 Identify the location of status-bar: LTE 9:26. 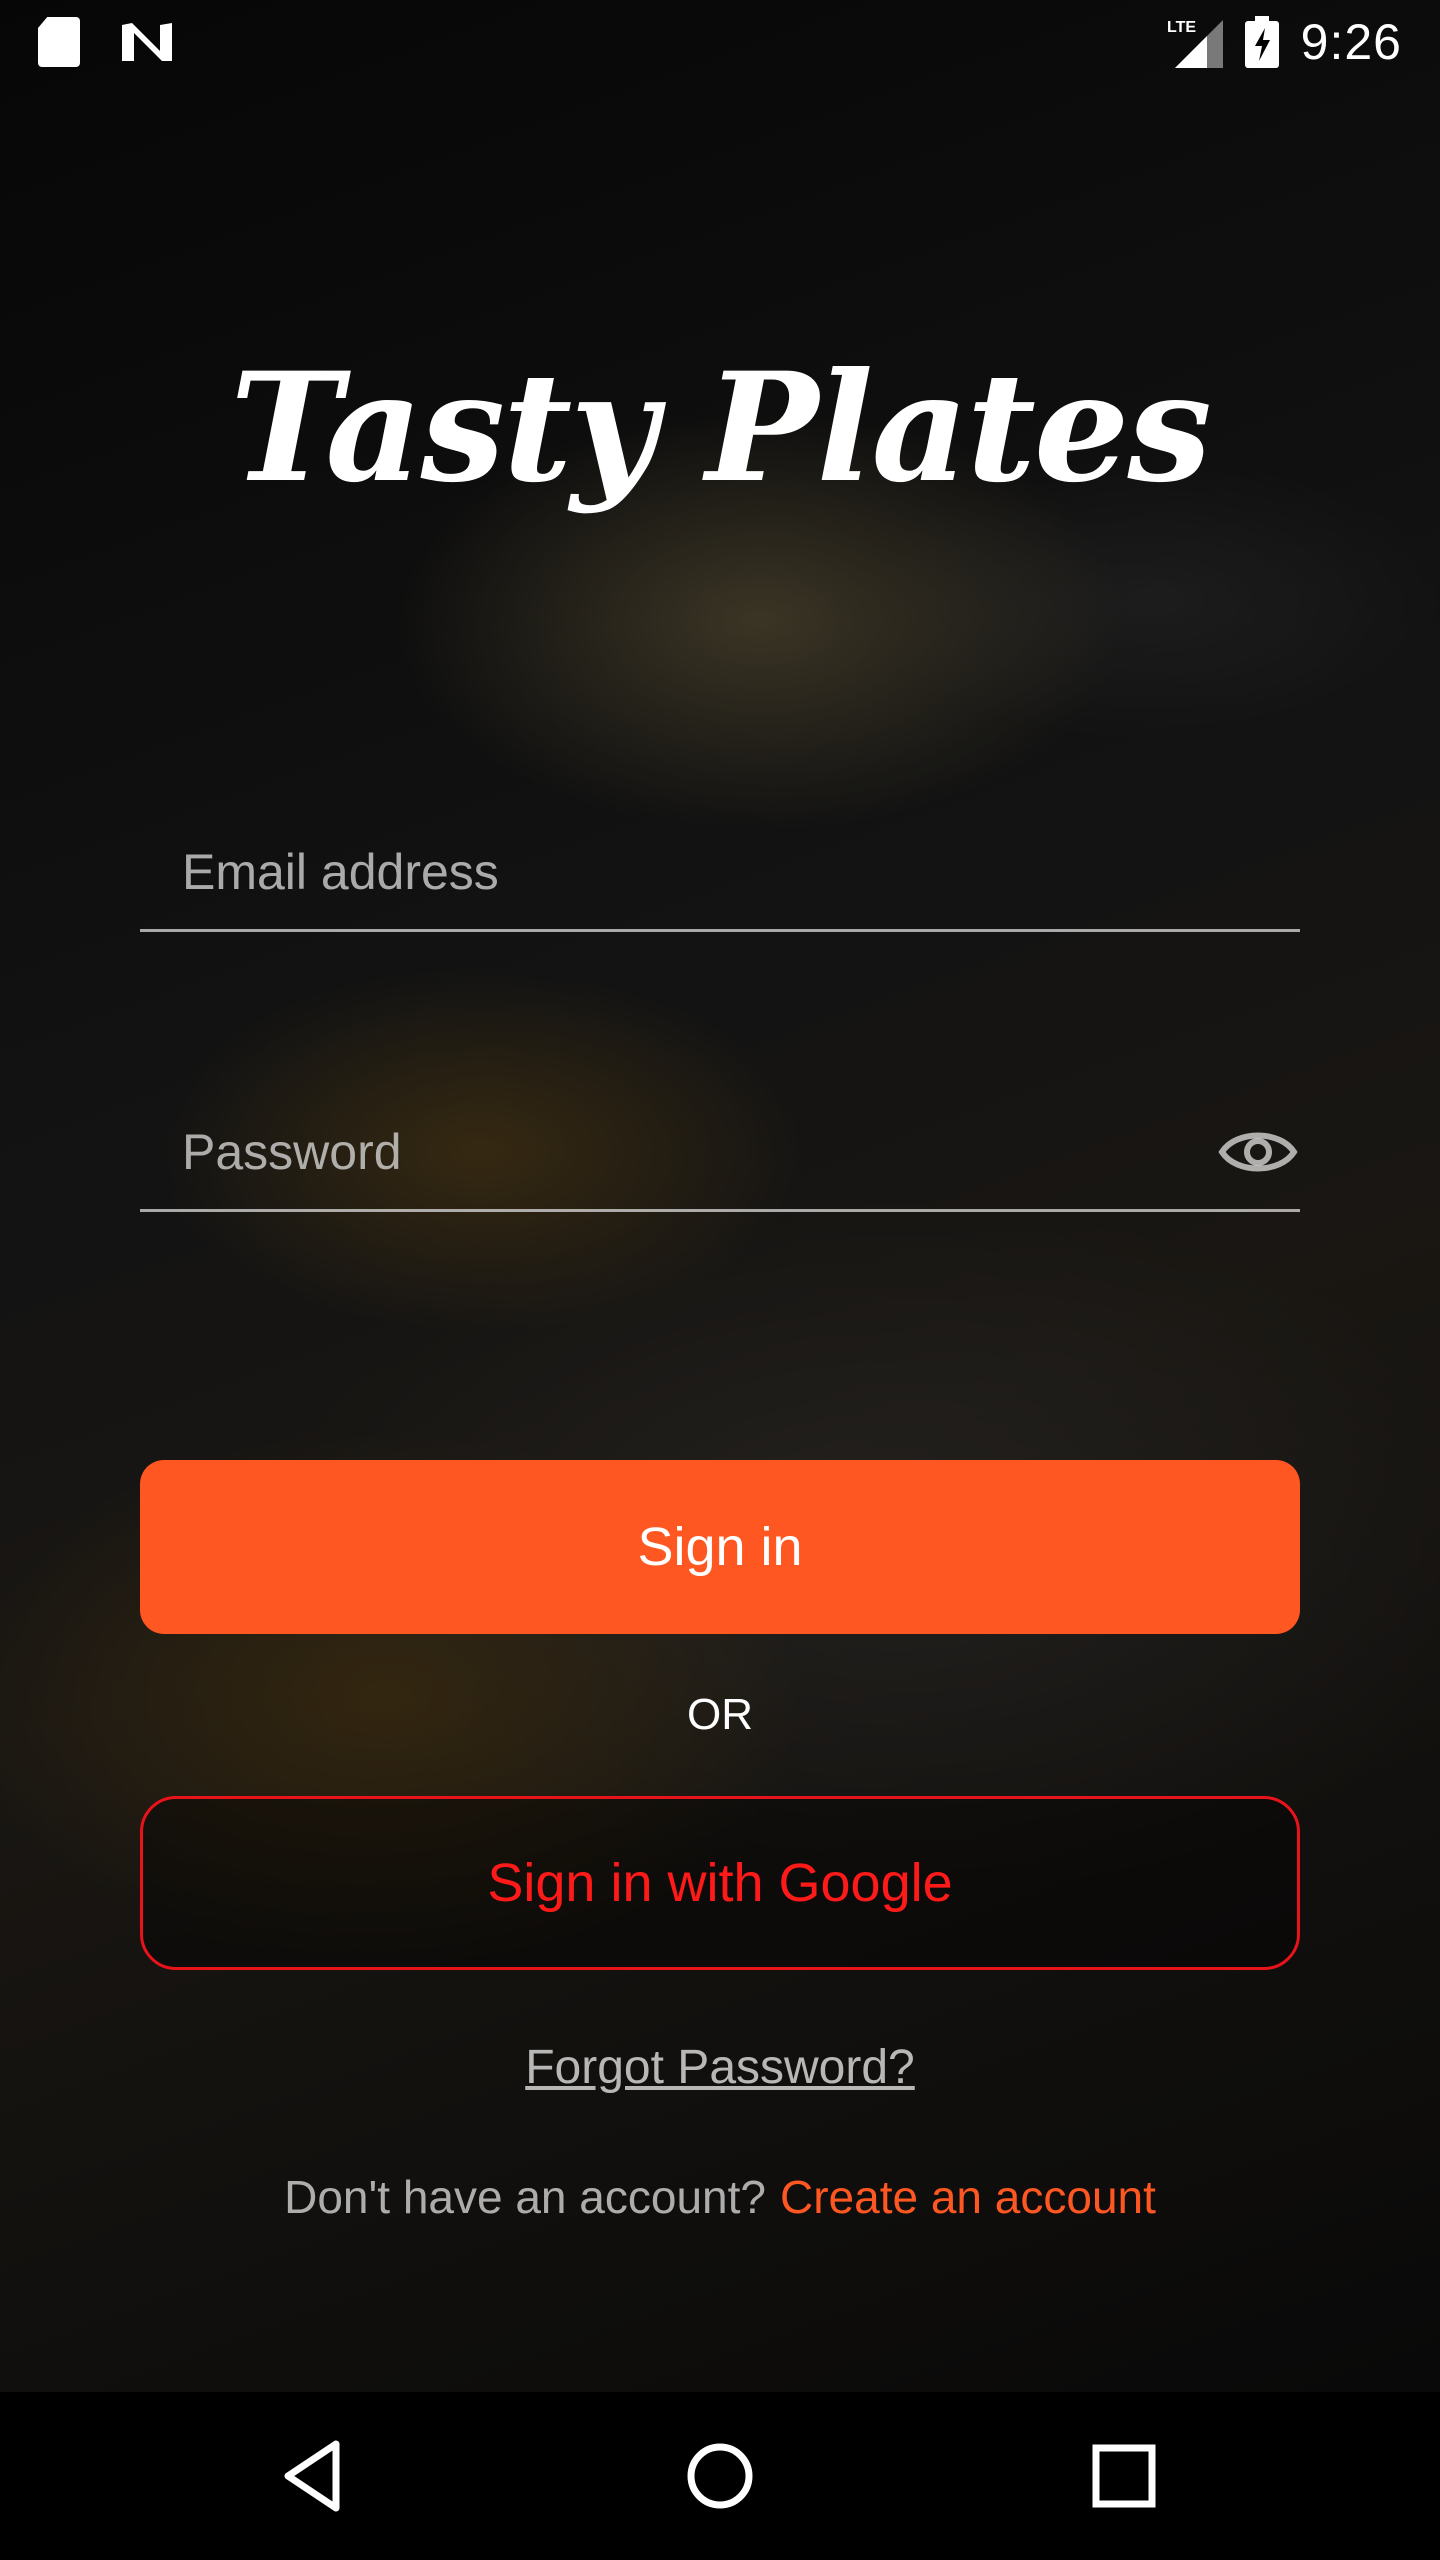
(720, 42).